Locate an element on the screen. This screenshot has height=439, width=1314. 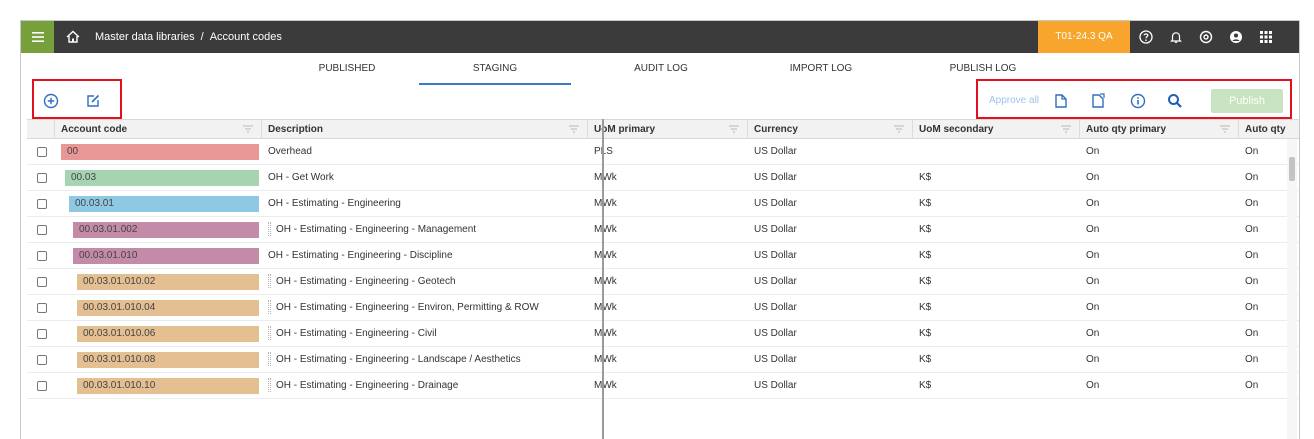
column-header-account-code: Account code is located at coordinates (158, 129).